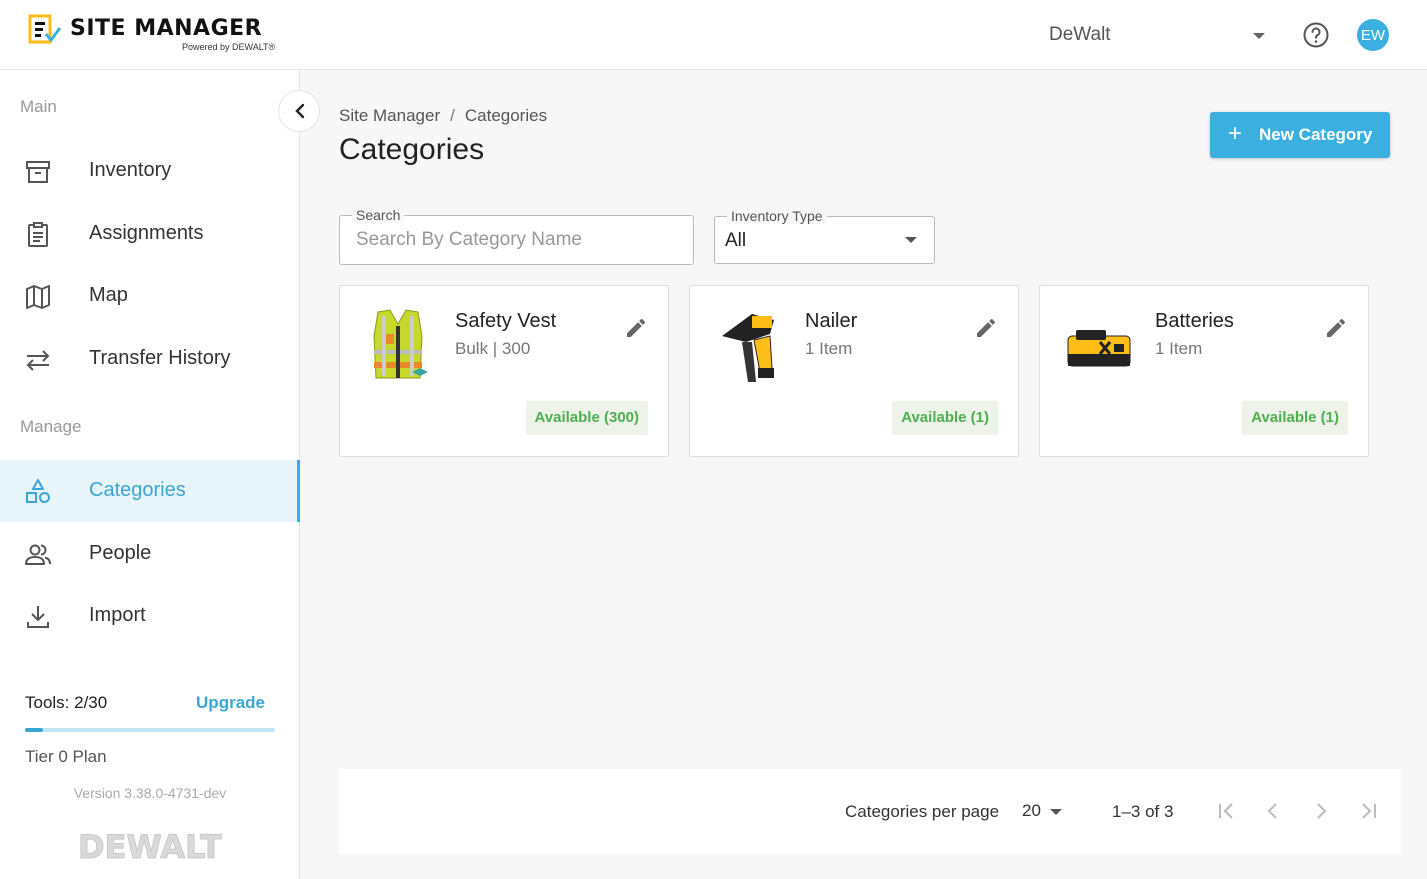  I want to click on sidebar-item-categories: Categories, so click(150, 491).